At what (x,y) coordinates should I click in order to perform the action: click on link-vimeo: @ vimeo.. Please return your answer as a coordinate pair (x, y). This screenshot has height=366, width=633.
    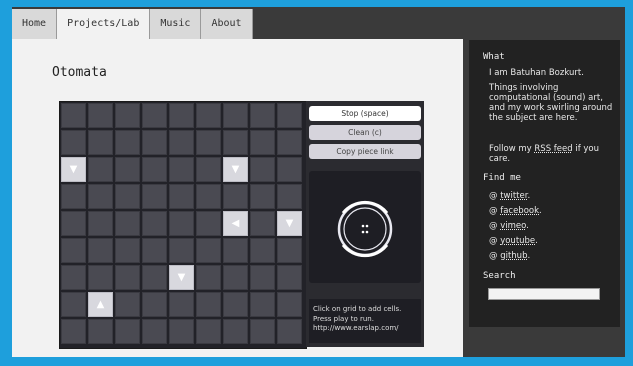
    Looking at the image, I should click on (509, 226).